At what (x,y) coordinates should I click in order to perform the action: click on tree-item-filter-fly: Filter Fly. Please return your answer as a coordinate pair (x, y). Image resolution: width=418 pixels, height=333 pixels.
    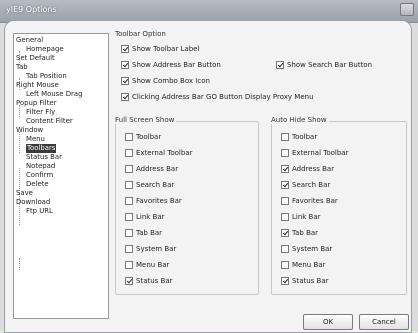
    Looking at the image, I should click on (40, 112).